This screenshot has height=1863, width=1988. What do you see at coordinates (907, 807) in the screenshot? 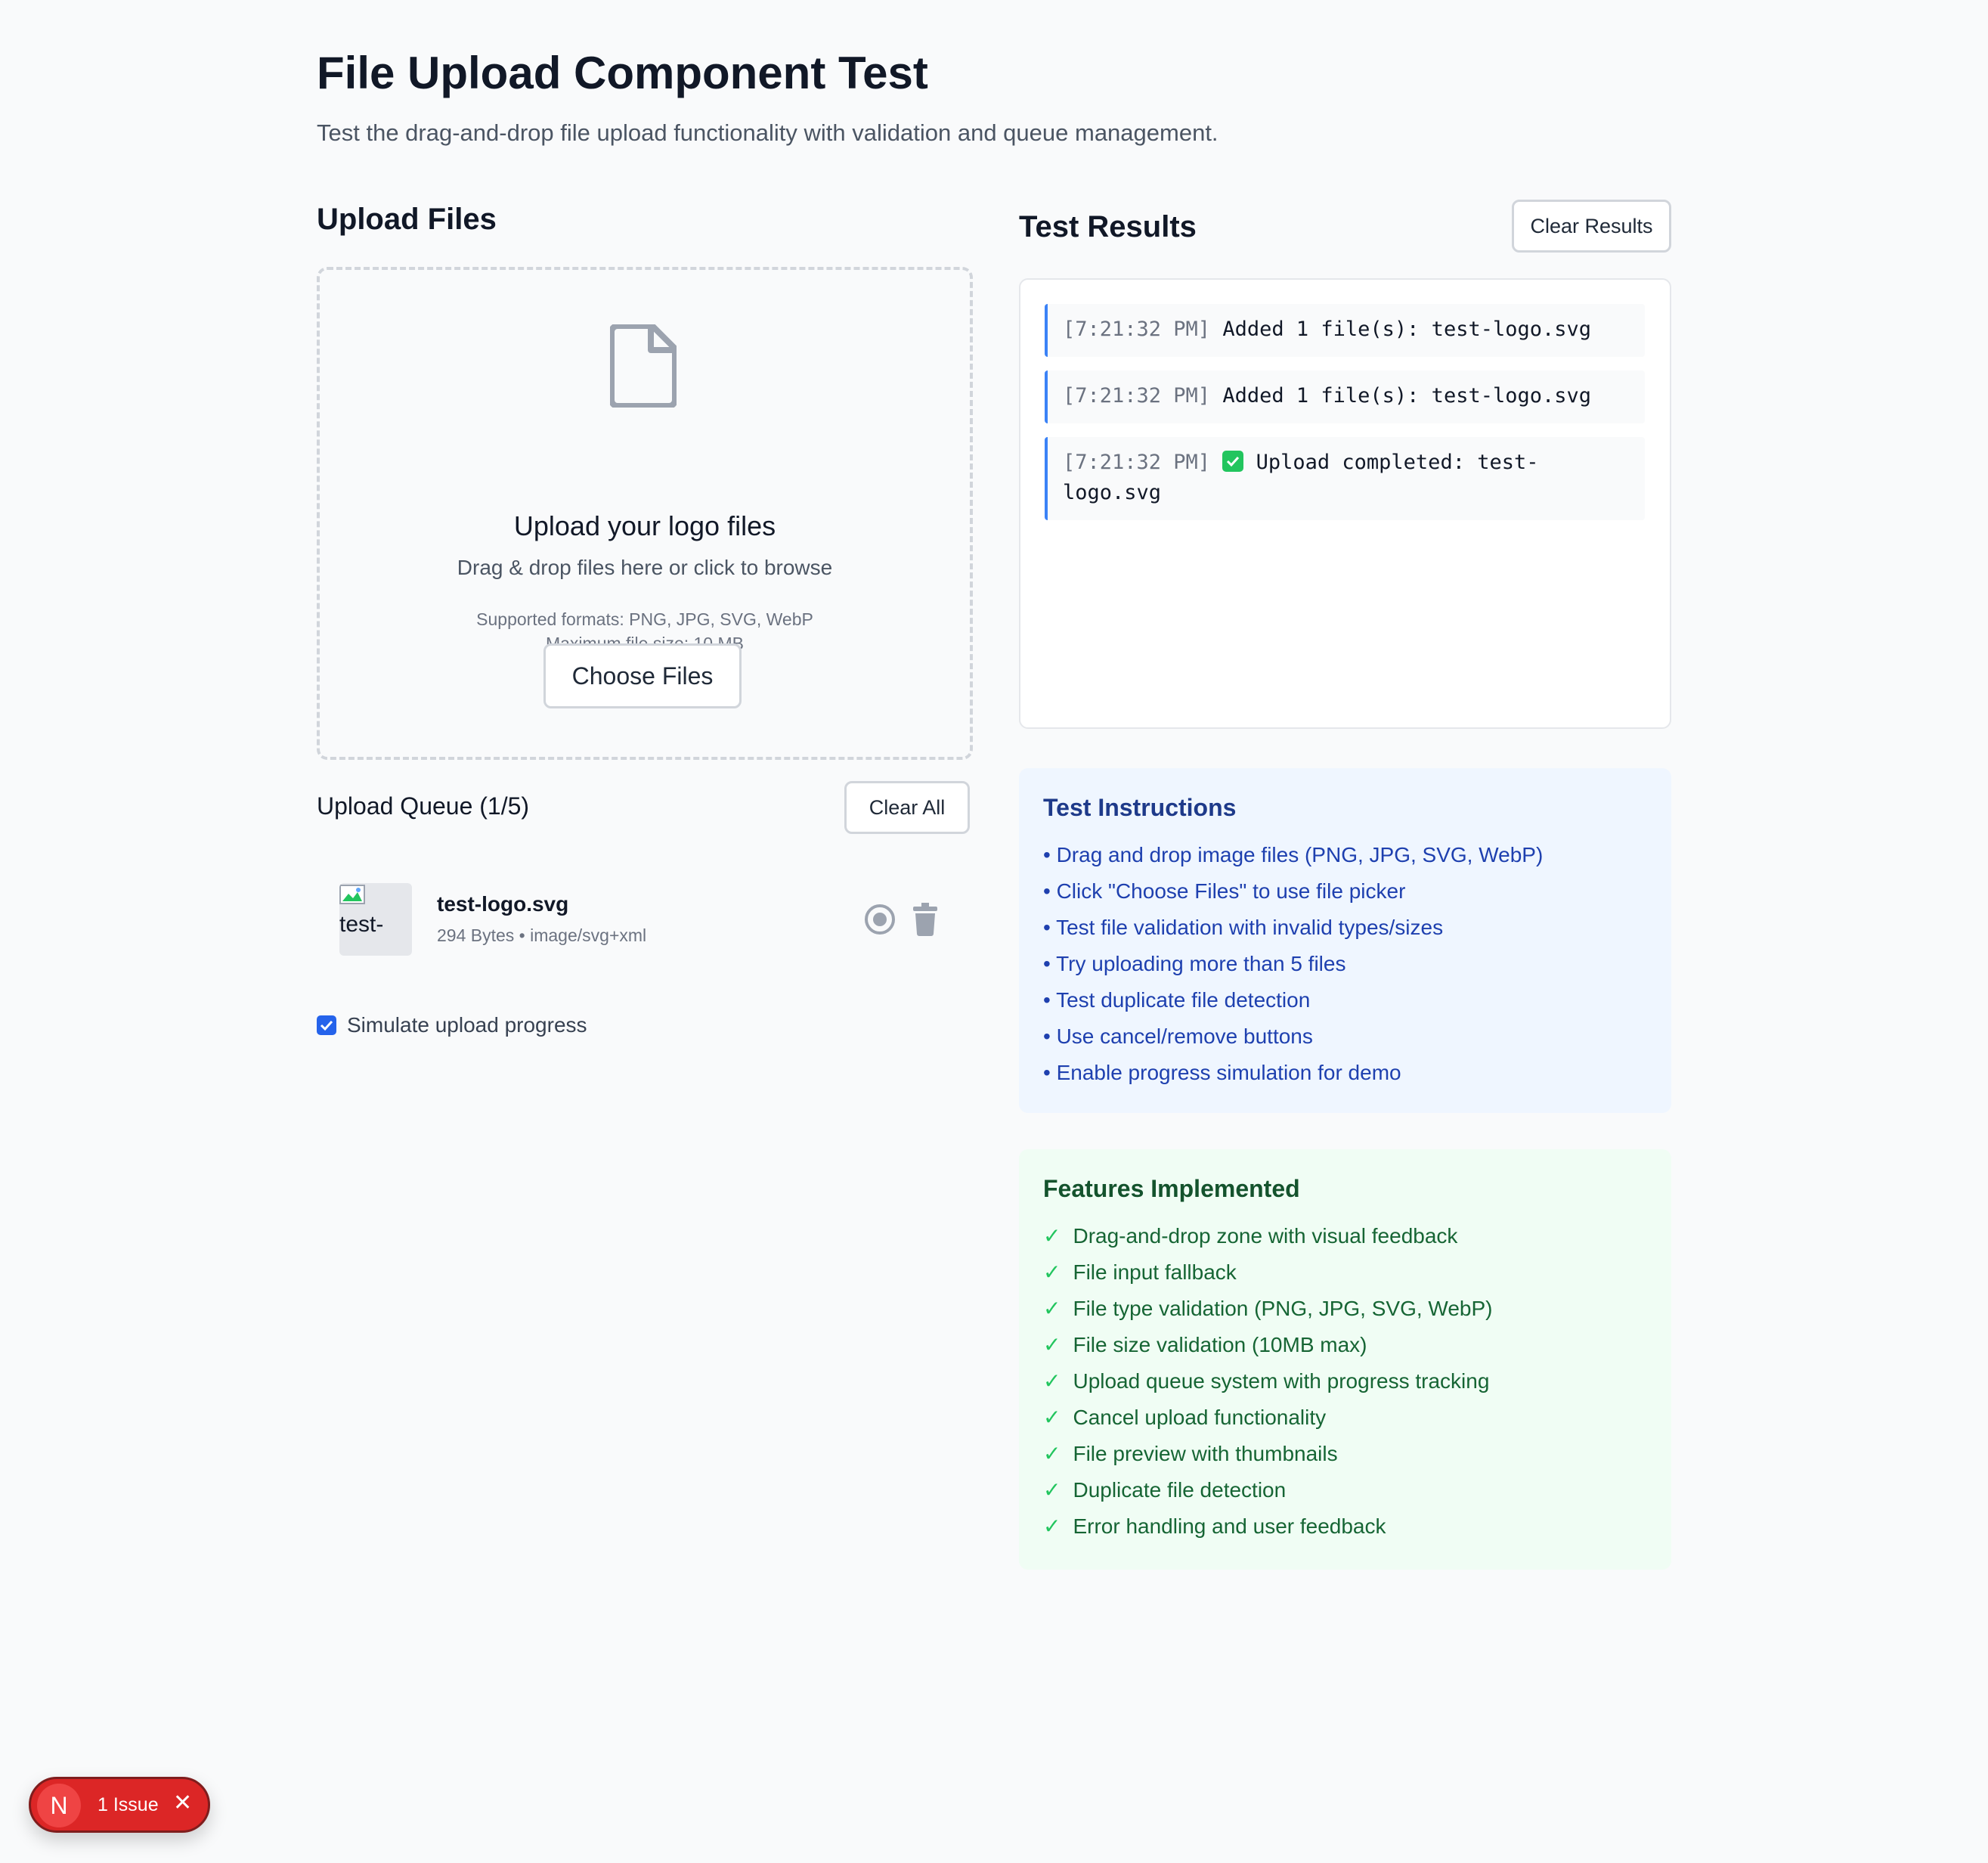
I see `clear-all-button: Clear All` at bounding box center [907, 807].